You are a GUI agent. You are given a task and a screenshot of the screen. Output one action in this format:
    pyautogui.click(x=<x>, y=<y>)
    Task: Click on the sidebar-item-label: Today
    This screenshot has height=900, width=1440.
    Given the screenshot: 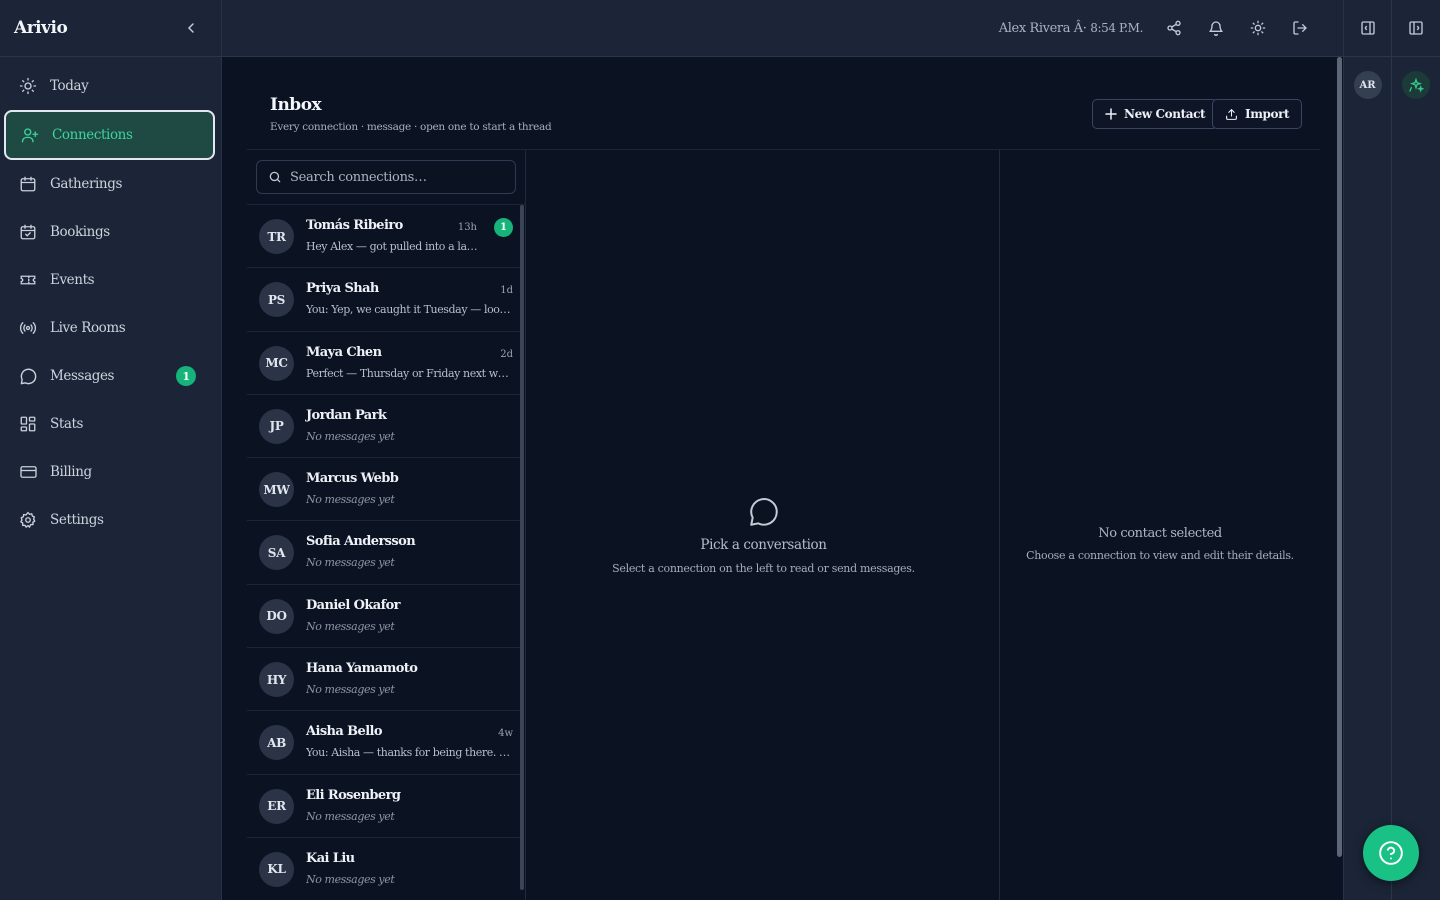 What is the action you would take?
    pyautogui.click(x=69, y=86)
    